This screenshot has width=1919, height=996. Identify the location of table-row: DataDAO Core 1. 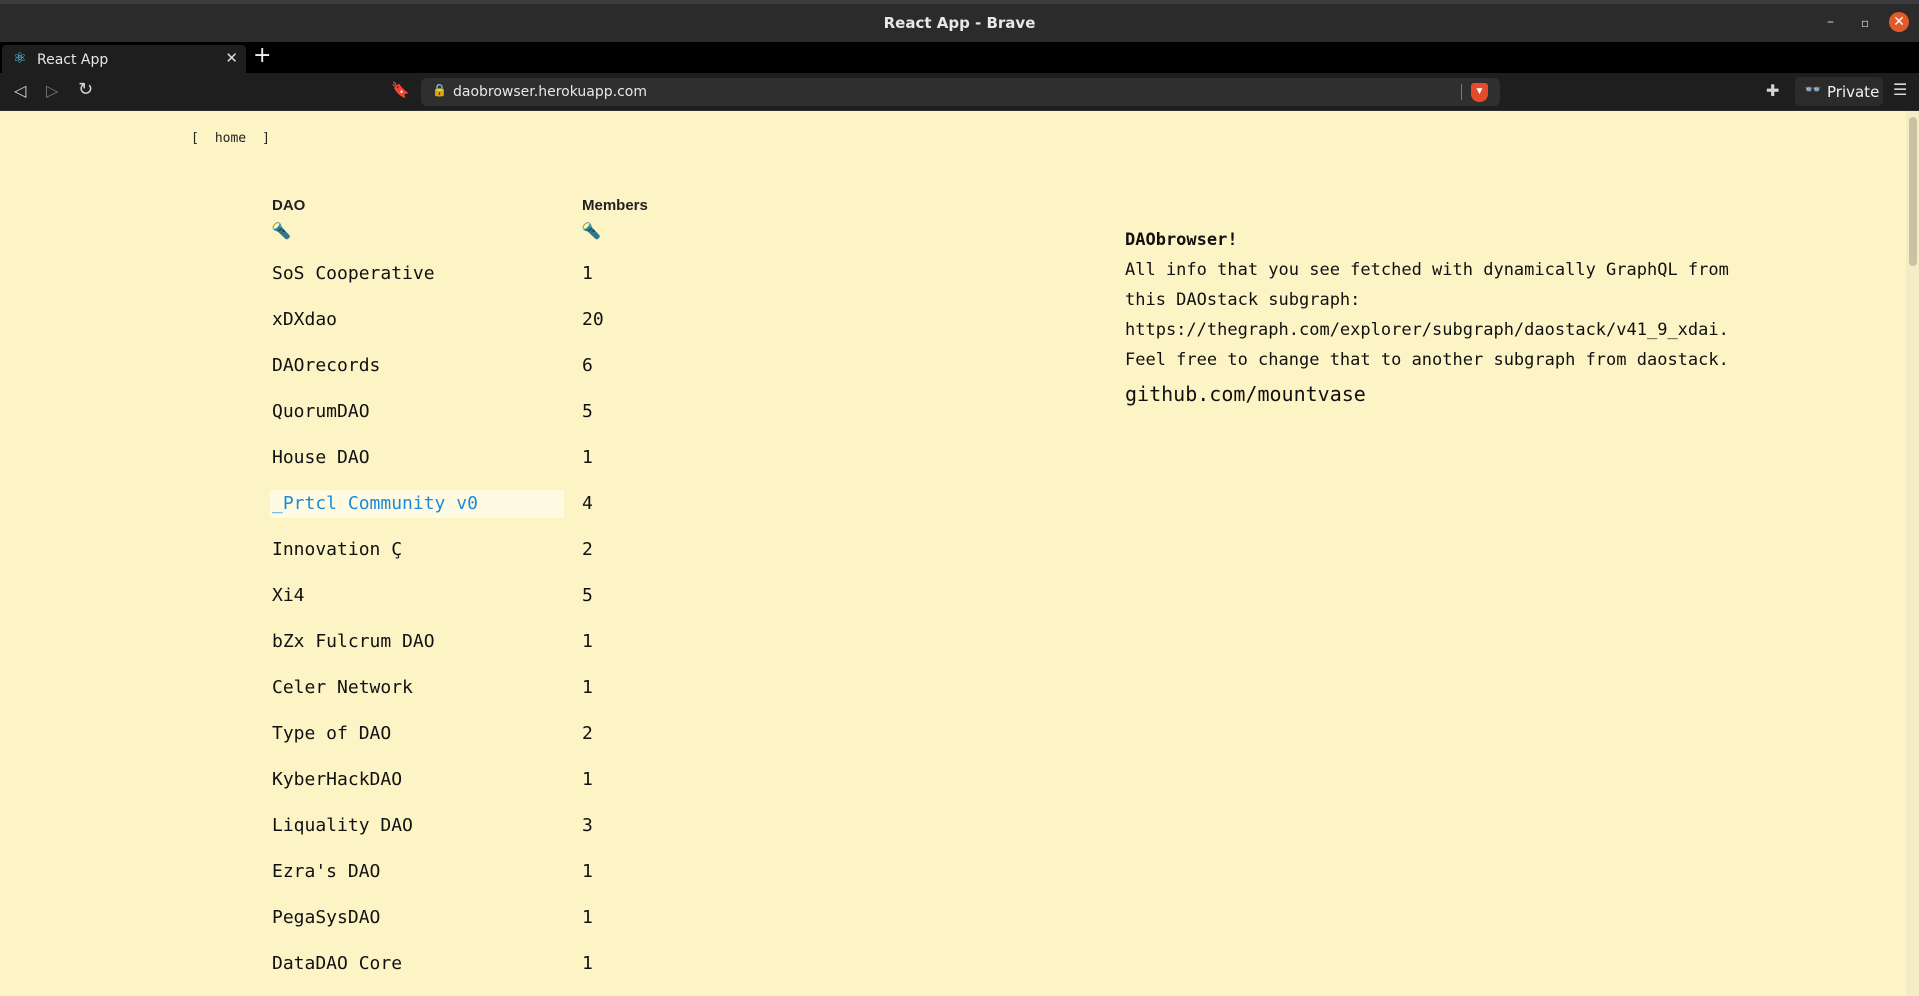
(350, 964).